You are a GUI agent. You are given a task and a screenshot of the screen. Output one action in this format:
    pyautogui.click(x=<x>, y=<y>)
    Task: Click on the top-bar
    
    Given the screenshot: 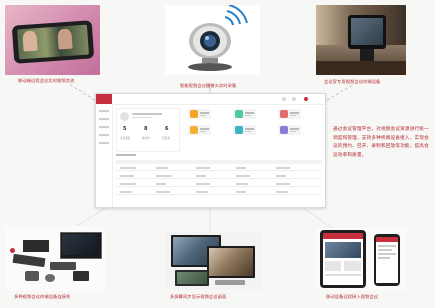 What is the action you would take?
    pyautogui.click(x=218, y=99)
    